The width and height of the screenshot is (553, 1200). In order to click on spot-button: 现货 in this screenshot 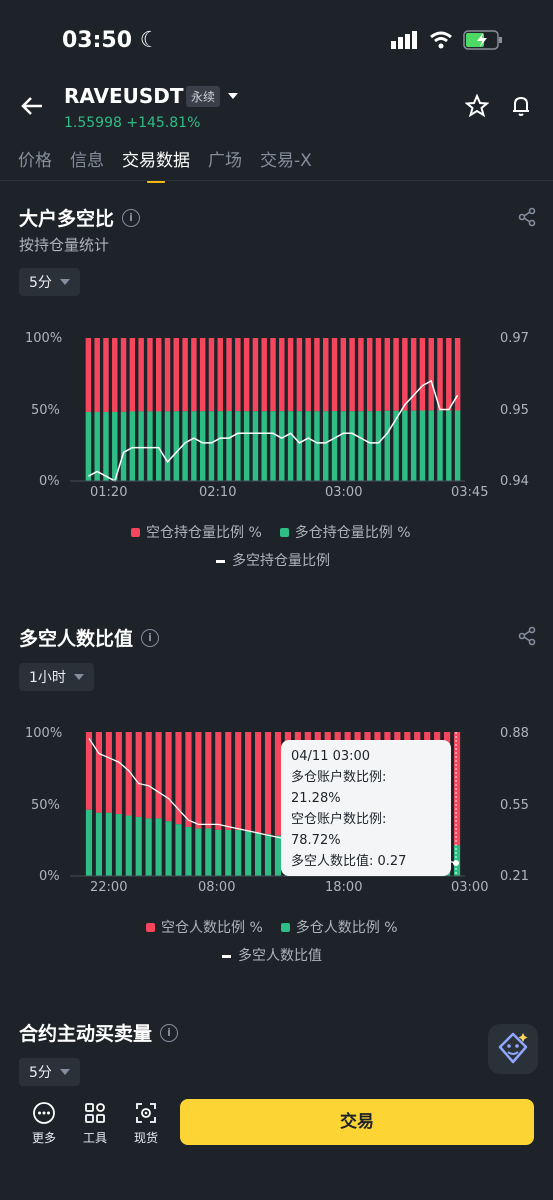, I will do `click(146, 1123)`.